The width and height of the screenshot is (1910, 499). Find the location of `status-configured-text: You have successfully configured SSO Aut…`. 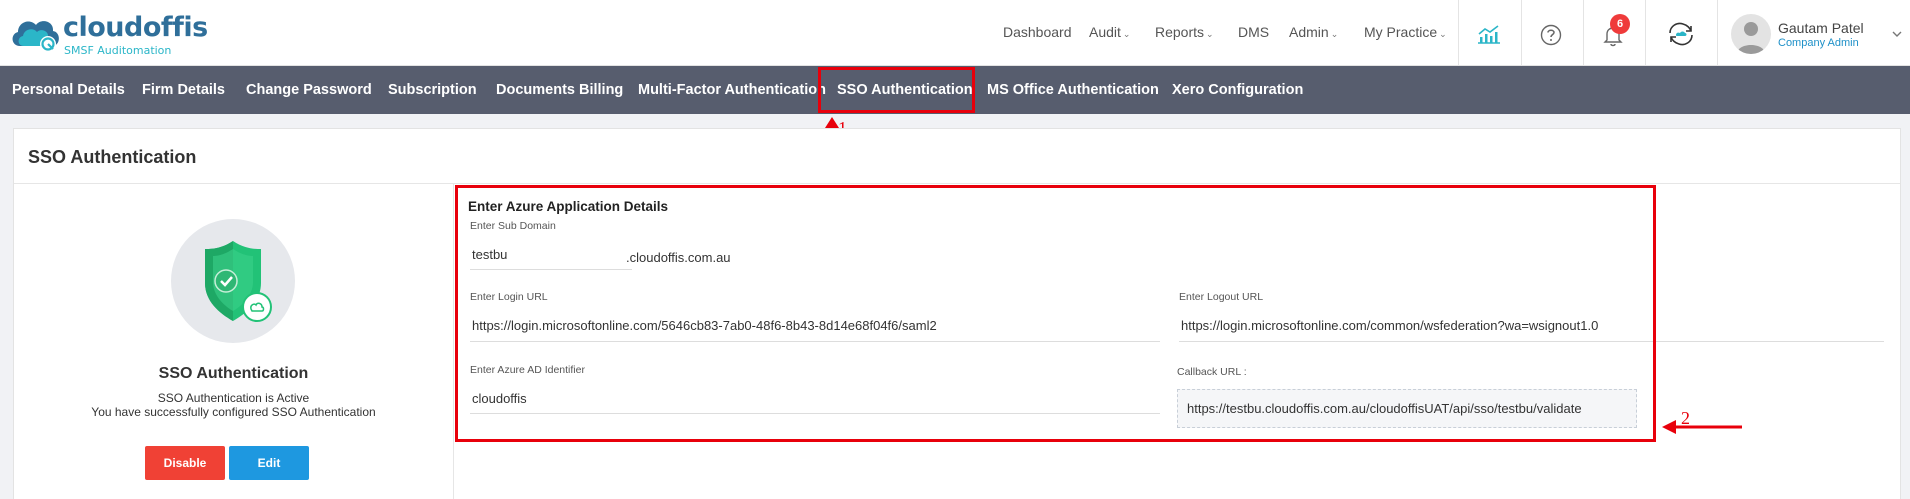

status-configured-text: You have successfully configured SSO Aut… is located at coordinates (233, 412).